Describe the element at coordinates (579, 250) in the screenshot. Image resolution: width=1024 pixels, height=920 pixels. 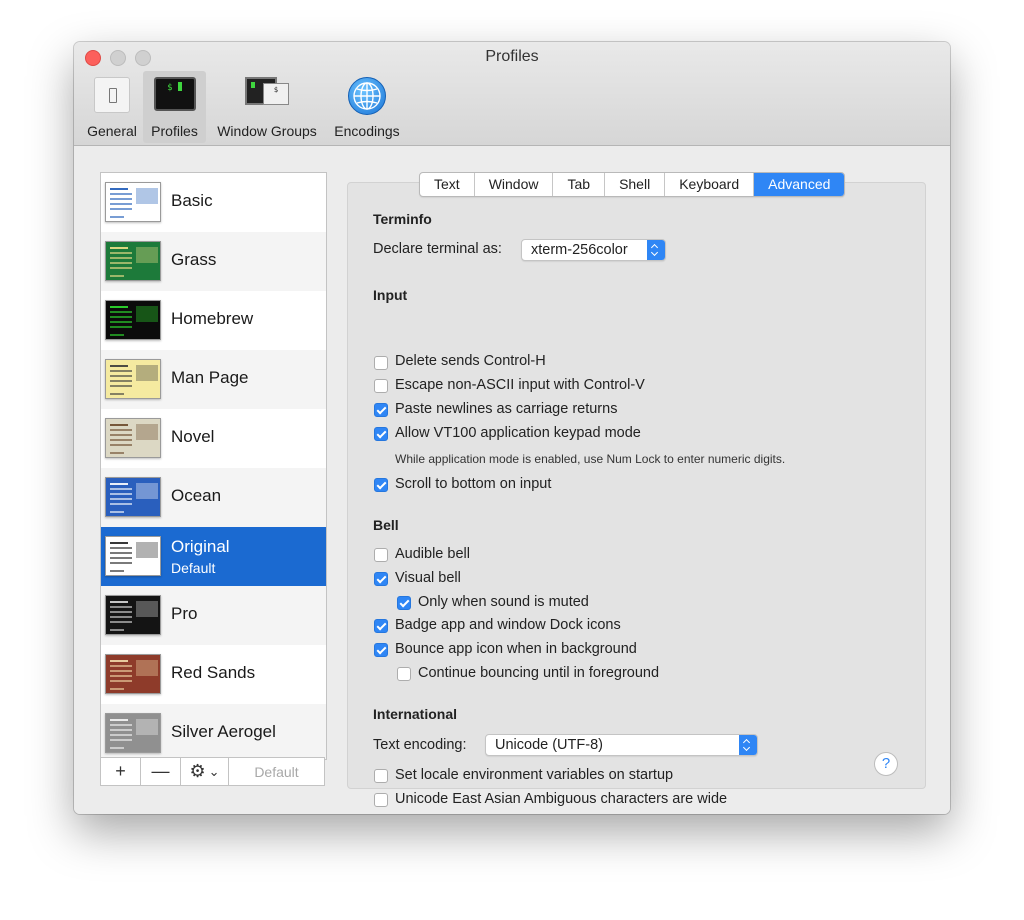
I see `declare-terminal-value: xterm-256color` at that location.